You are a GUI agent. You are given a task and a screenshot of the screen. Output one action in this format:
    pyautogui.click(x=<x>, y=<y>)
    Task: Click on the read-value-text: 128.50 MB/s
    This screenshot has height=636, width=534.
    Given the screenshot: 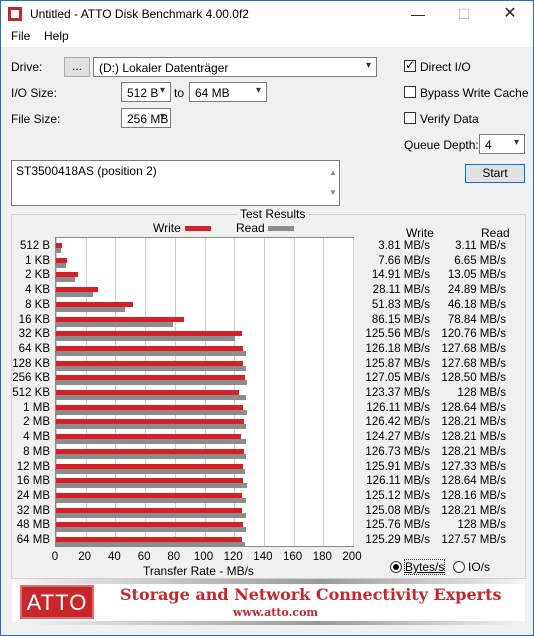 What is the action you would take?
    pyautogui.click(x=473, y=378)
    